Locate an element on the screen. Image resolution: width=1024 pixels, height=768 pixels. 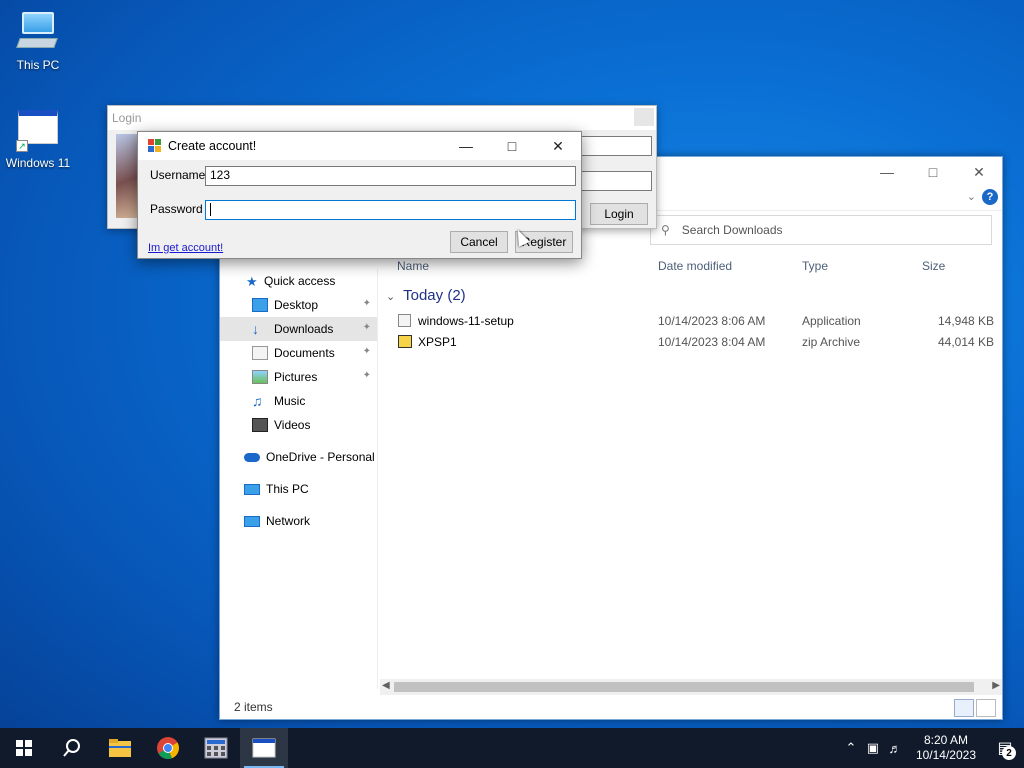
nav-pictures: Pictures ✦ is located at coordinates (298, 377).